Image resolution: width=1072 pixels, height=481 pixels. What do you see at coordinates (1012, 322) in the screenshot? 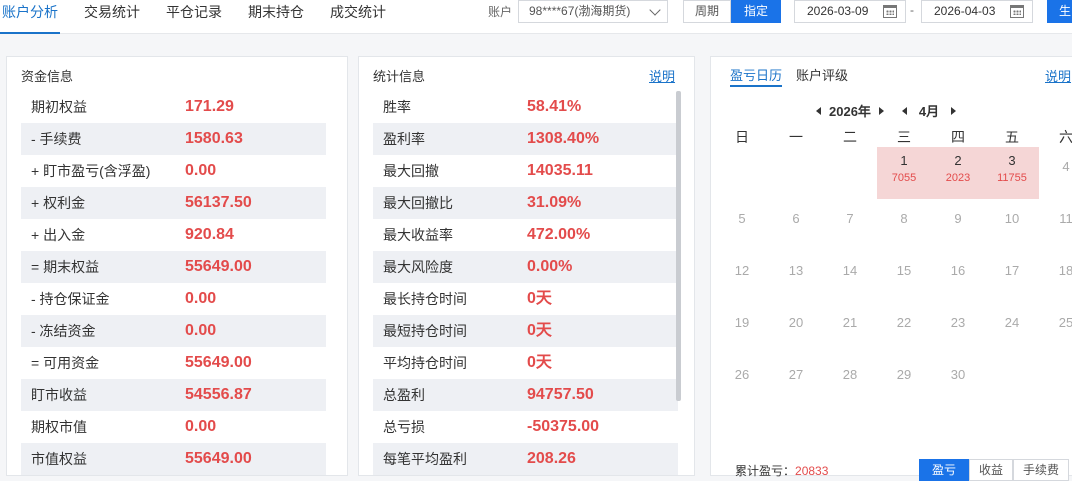
I see `calendar-day-number: 24` at bounding box center [1012, 322].